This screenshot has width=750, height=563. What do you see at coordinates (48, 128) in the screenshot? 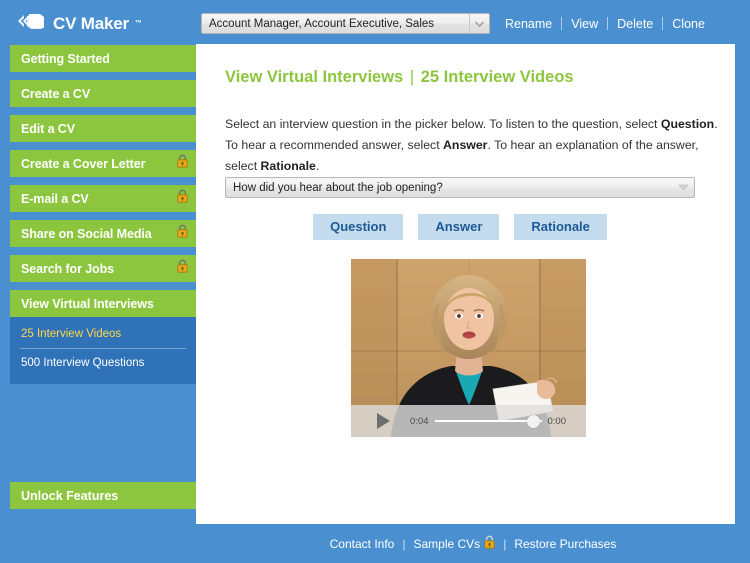
I see `sidebar-item-label: Edit a CV` at bounding box center [48, 128].